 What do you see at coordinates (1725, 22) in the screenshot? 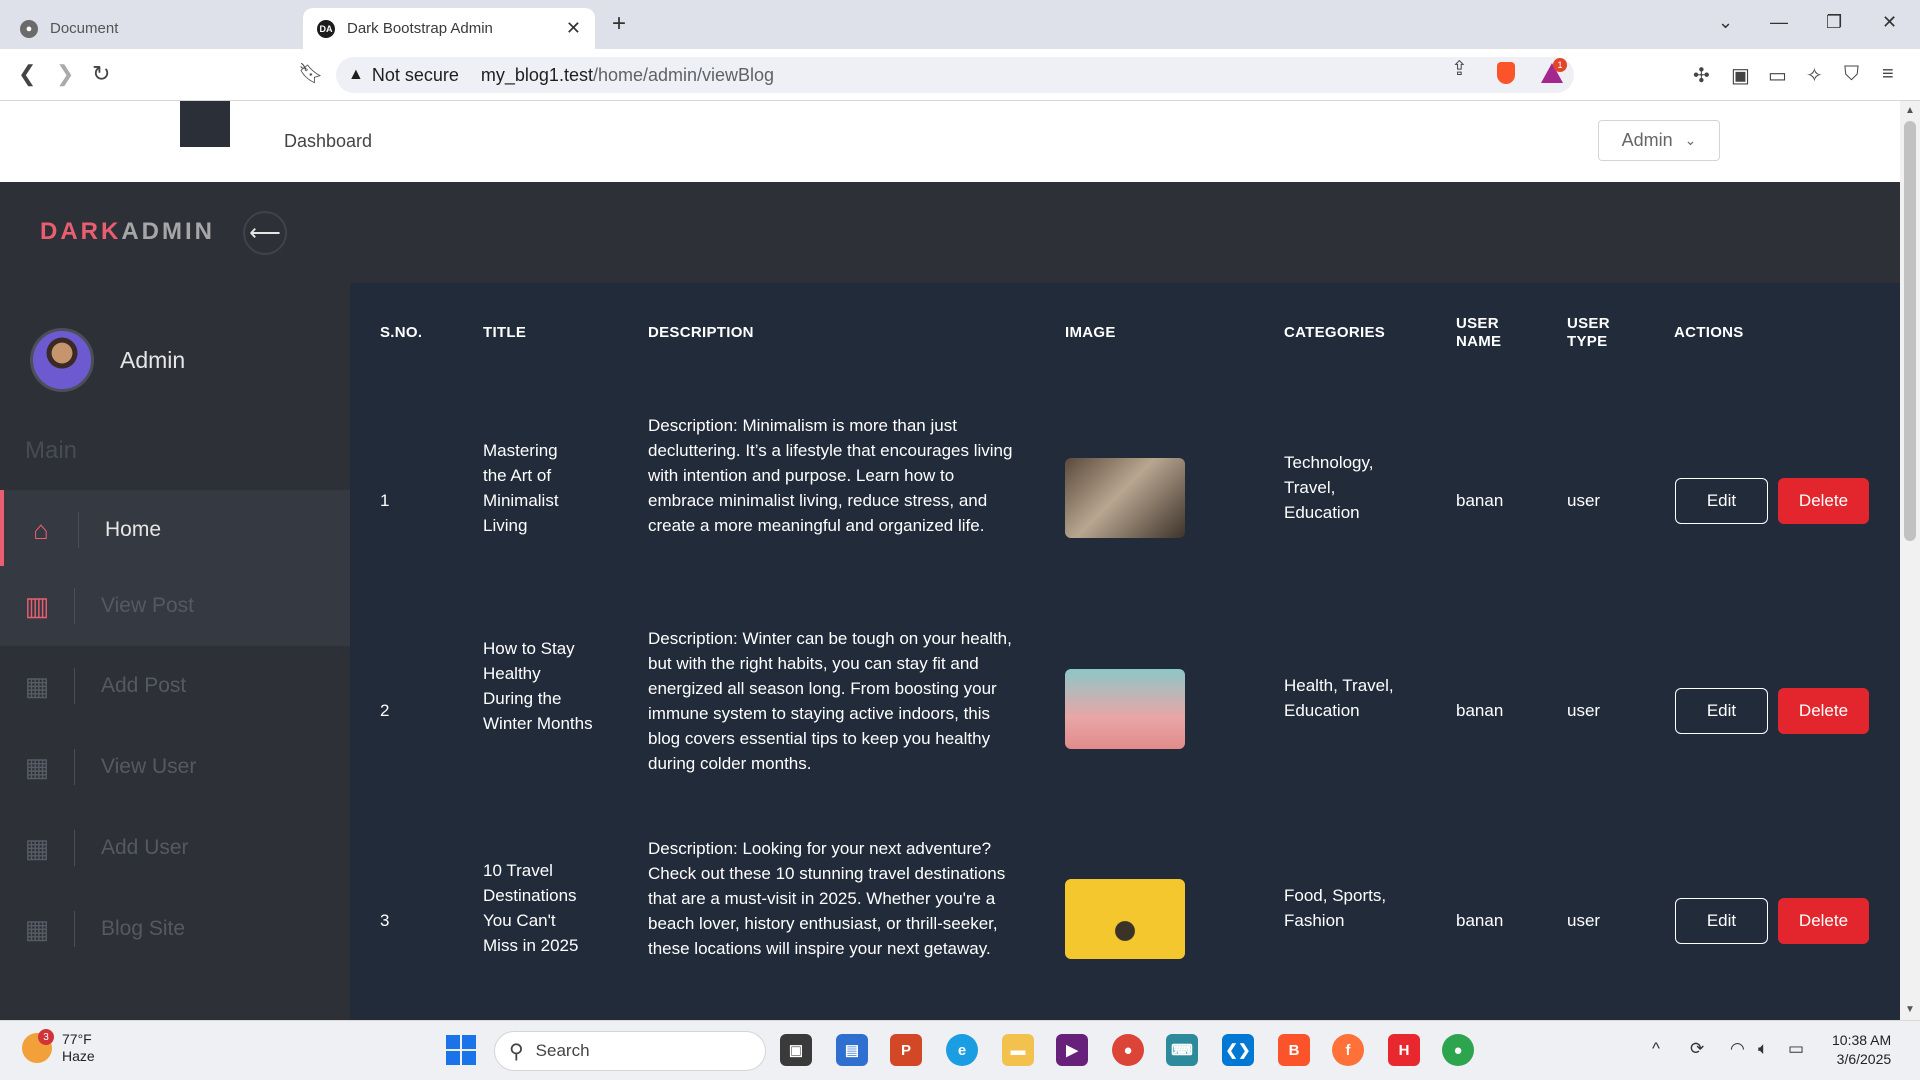
I see `tab-search-chevron-icon: ⌄` at bounding box center [1725, 22].